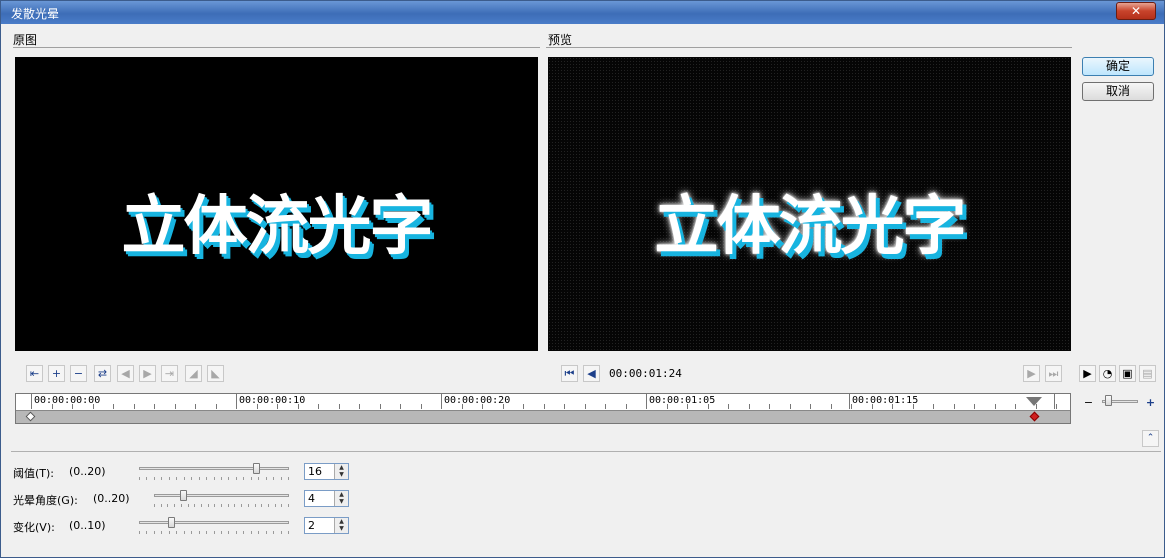  I want to click on zoom-out-icon: −, so click(1088, 403).